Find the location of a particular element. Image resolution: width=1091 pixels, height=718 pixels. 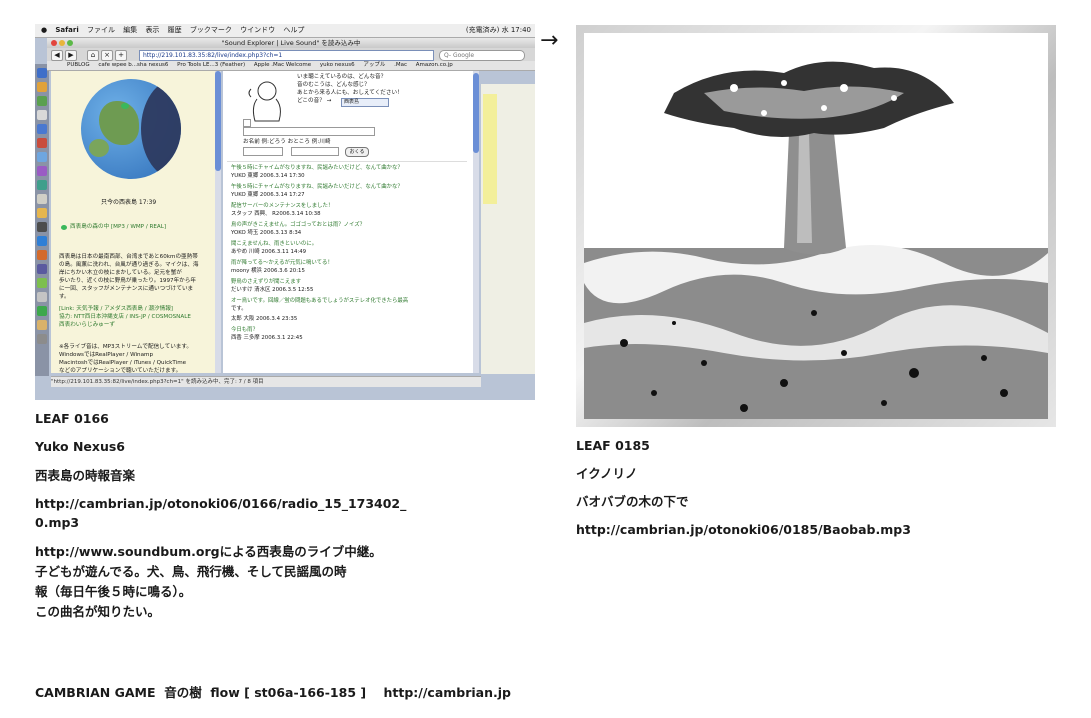

guestbook-message: 今日も雨？ is located at coordinates (244, 330).